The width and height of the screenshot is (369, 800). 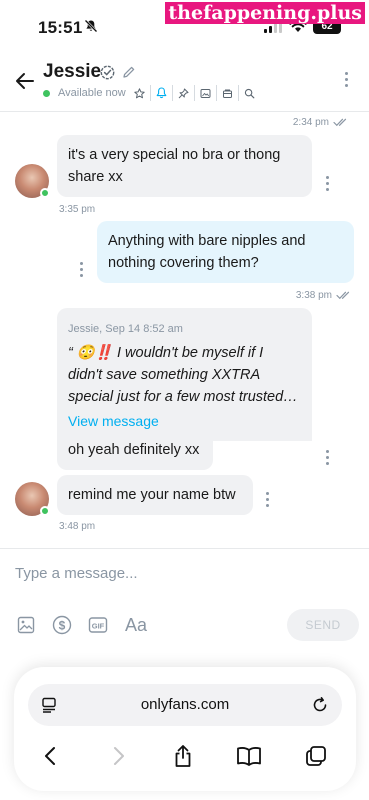 What do you see at coordinates (184, 421) in the screenshot?
I see `view-message-link: View message` at bounding box center [184, 421].